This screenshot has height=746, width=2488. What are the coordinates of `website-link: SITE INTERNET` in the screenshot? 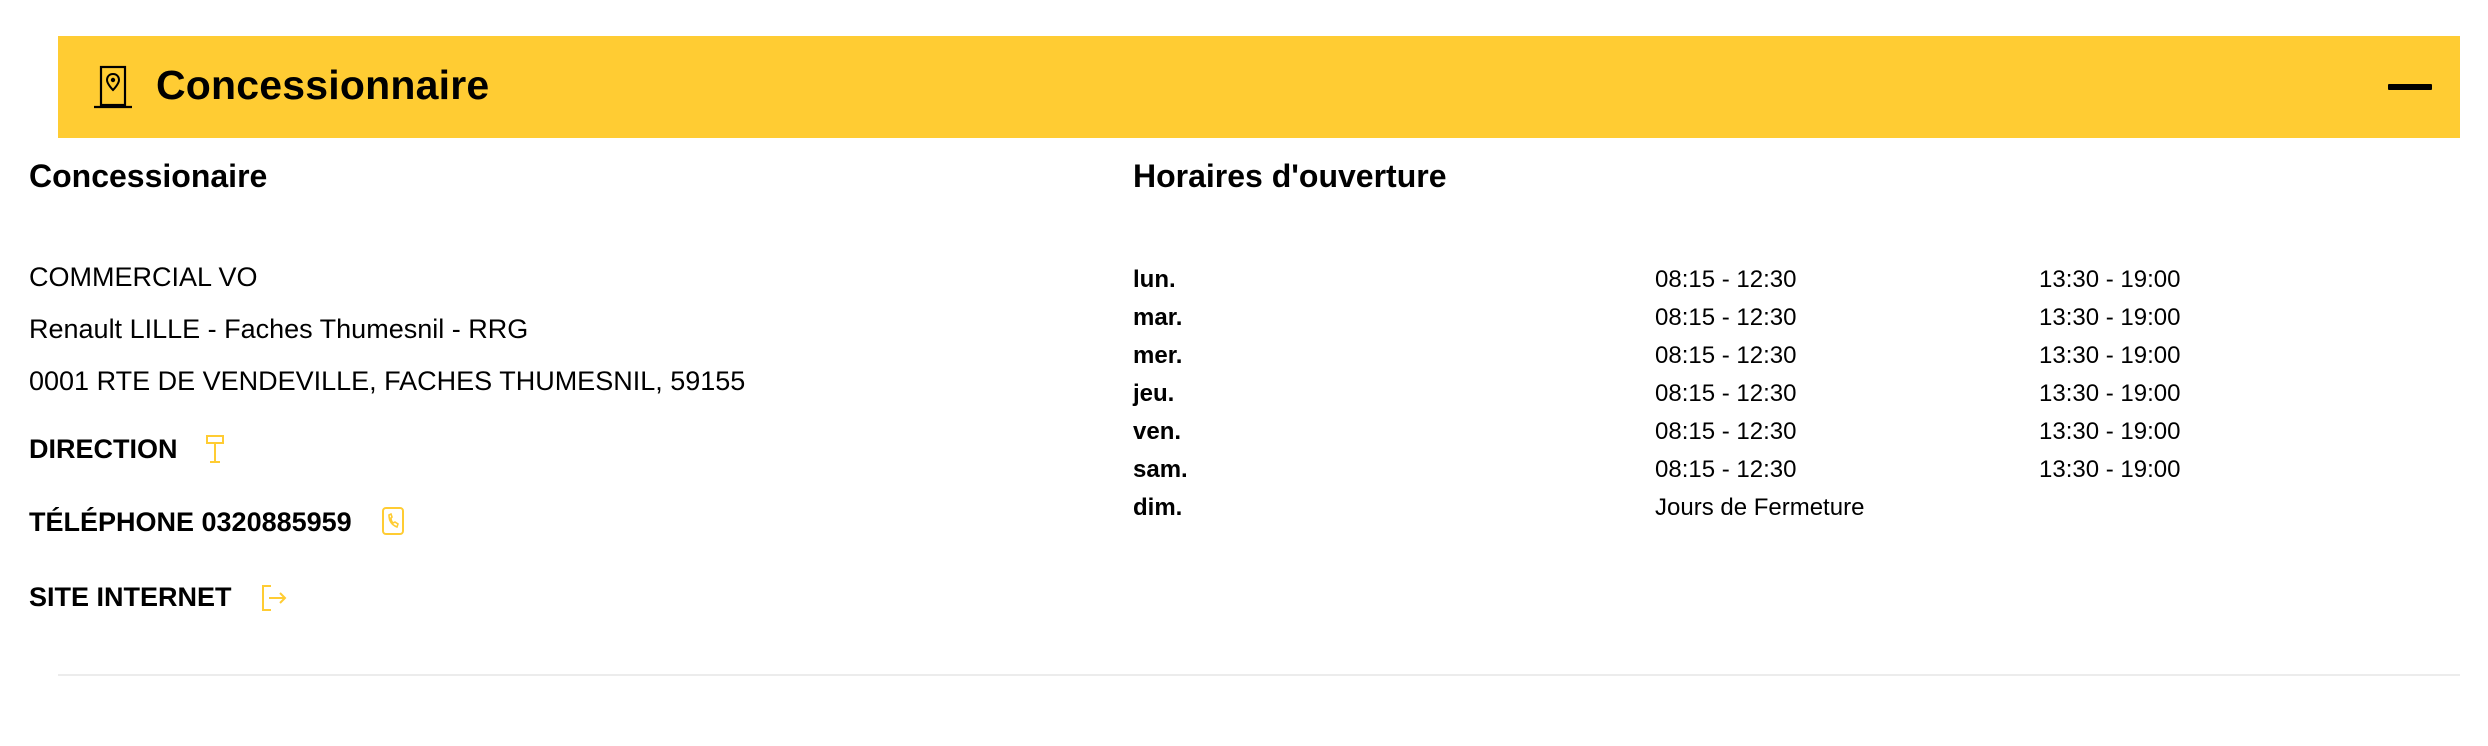 It's located at (158, 597).